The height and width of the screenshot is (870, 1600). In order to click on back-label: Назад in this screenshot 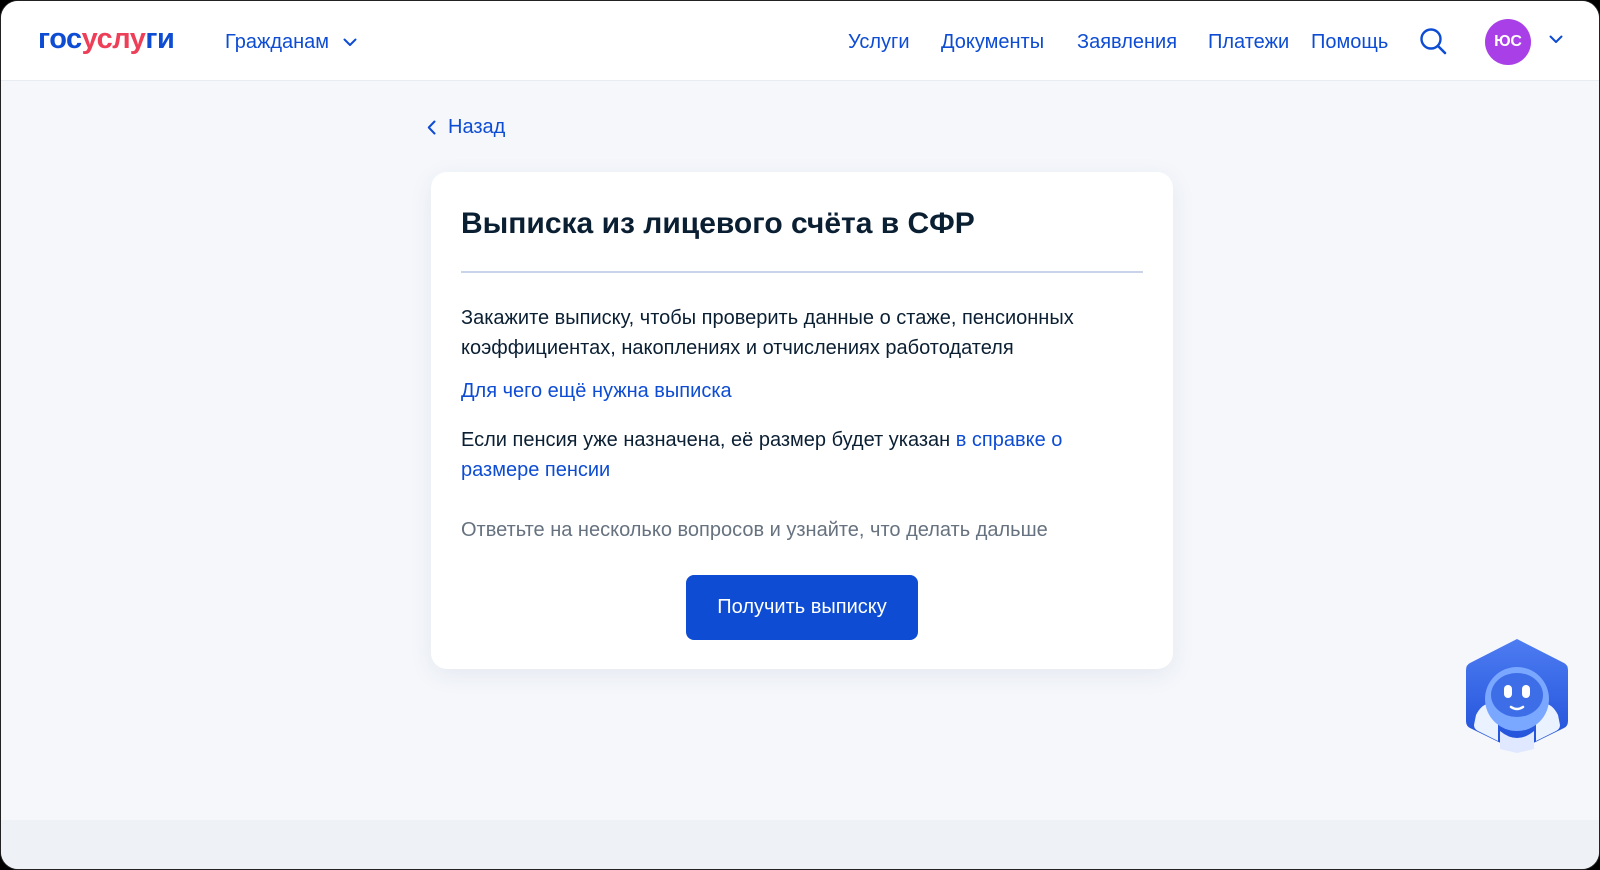, I will do `click(477, 126)`.